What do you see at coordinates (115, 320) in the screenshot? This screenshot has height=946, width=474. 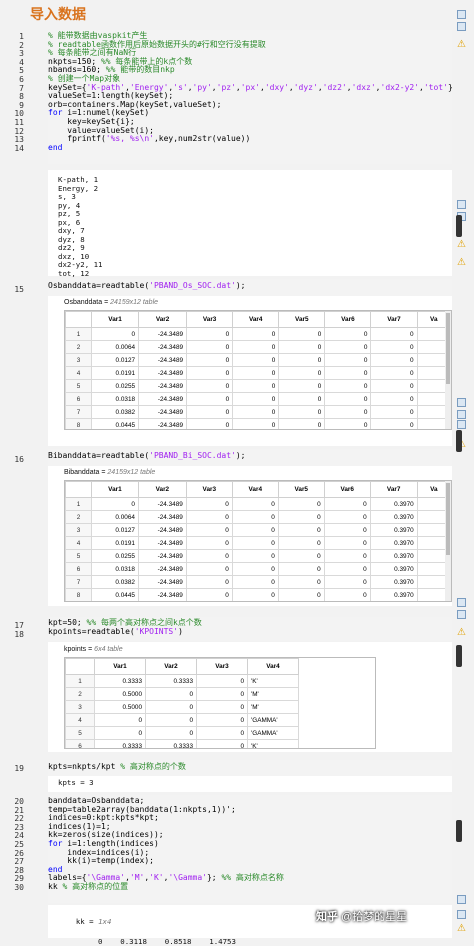 I see `column-header: Var1` at bounding box center [115, 320].